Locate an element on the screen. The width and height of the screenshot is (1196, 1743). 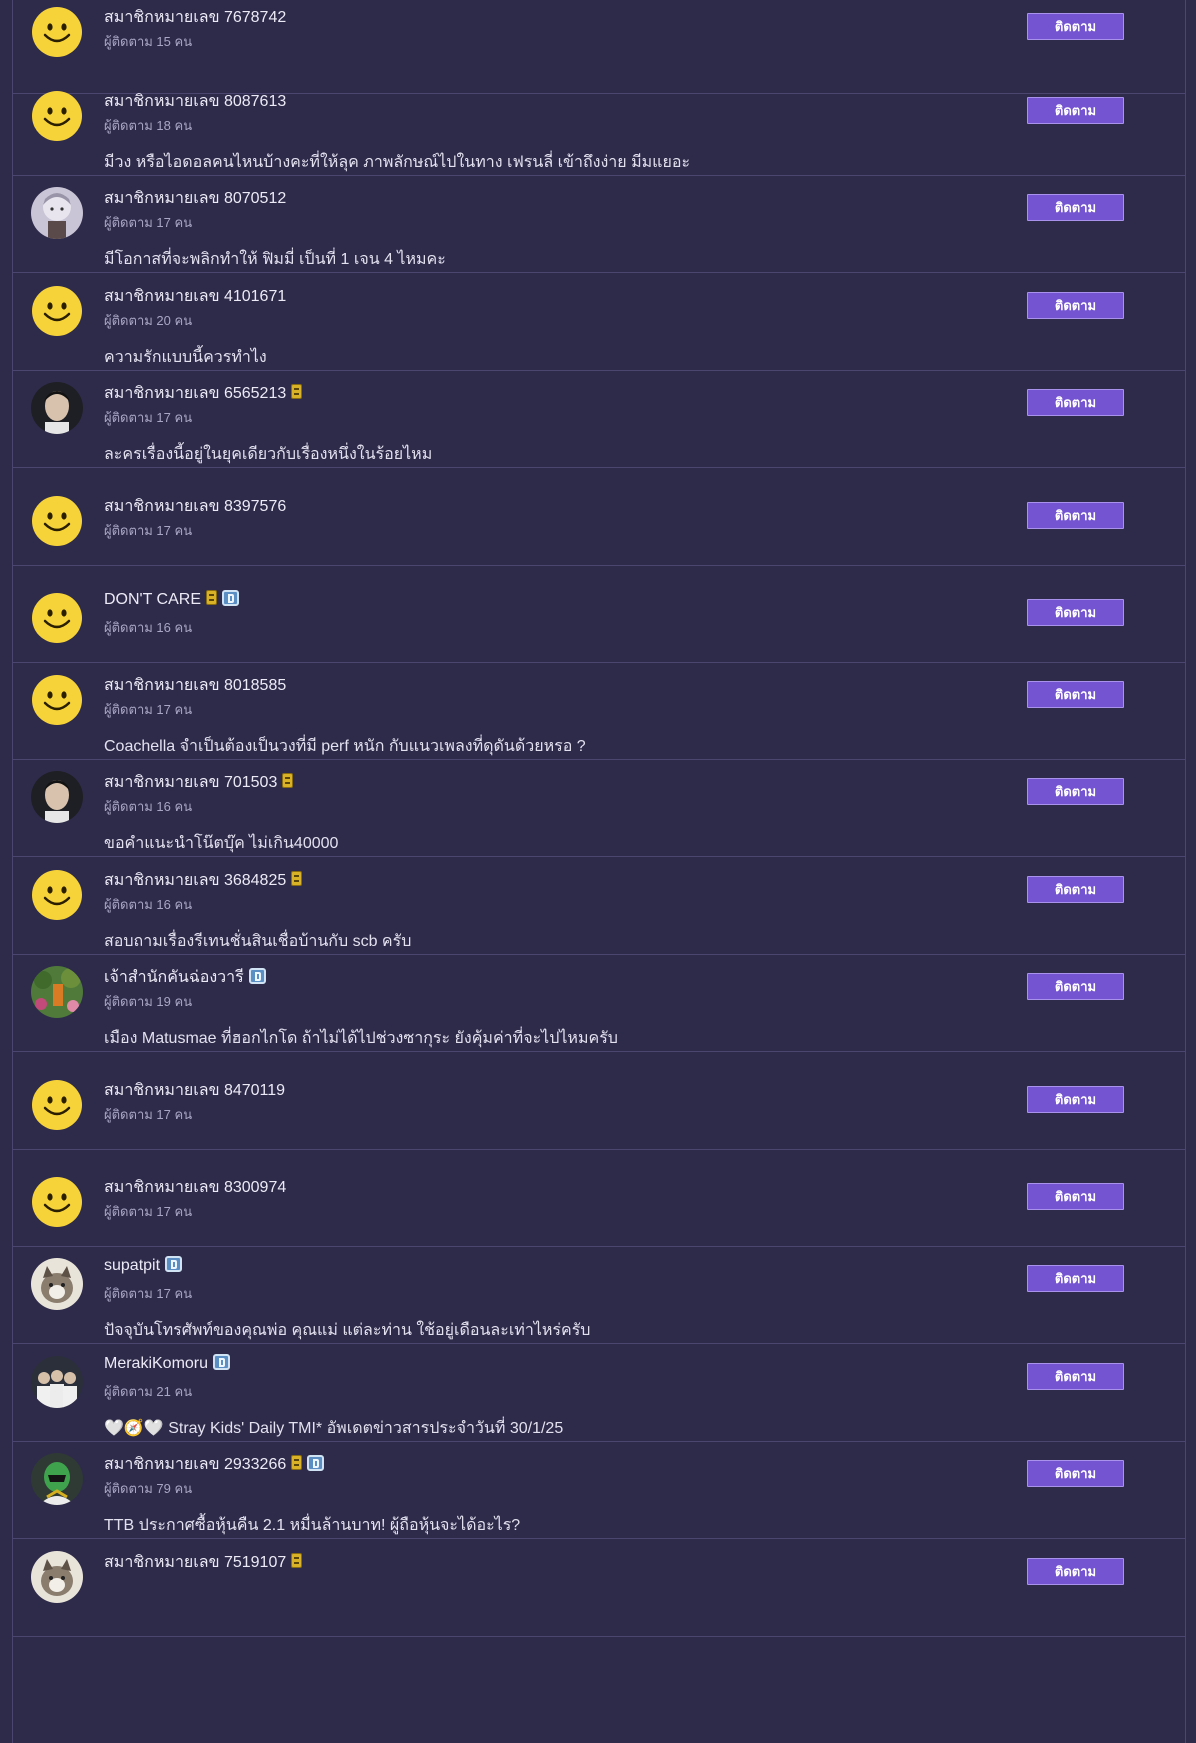
member-name: สมาชิกหมายเลข 4101671 is located at coordinates (195, 296).